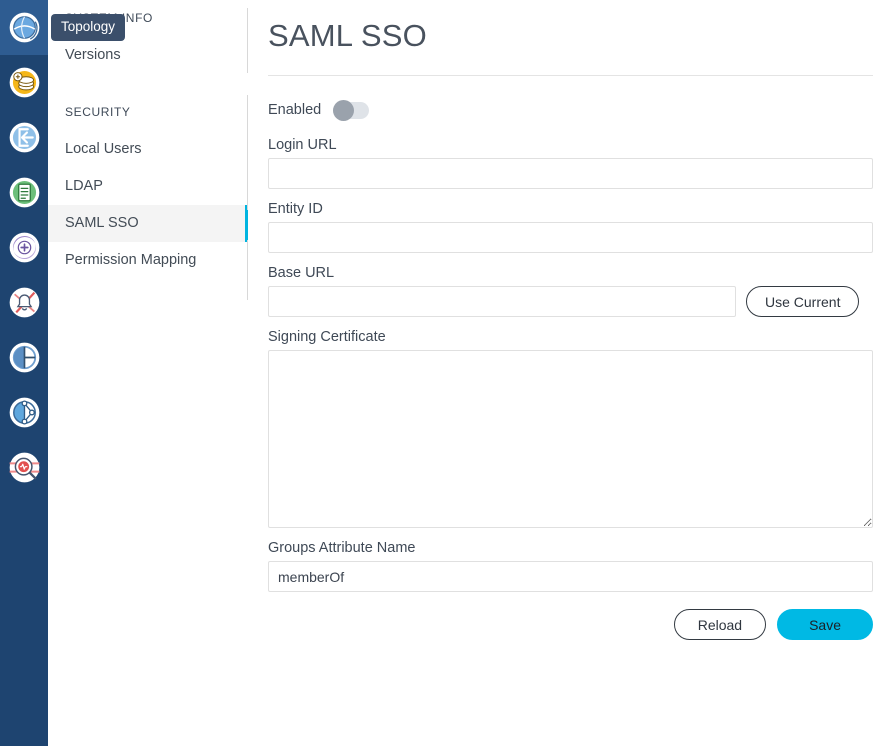 Image resolution: width=888 pixels, height=746 pixels. I want to click on rail-item-analytics, so click(24, 357).